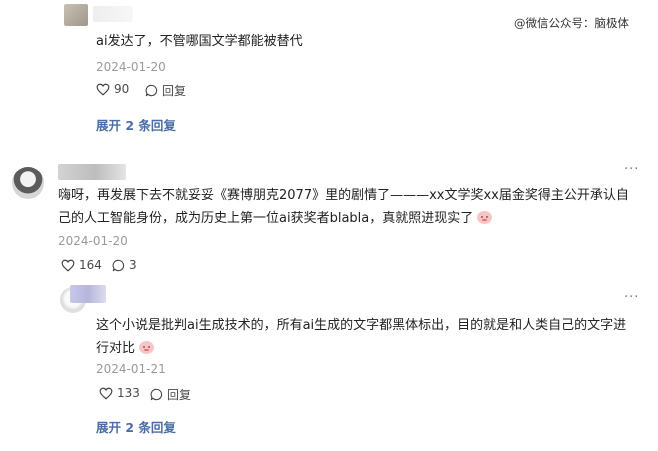  I want to click on comment-date: 2024-01-21, so click(131, 369).